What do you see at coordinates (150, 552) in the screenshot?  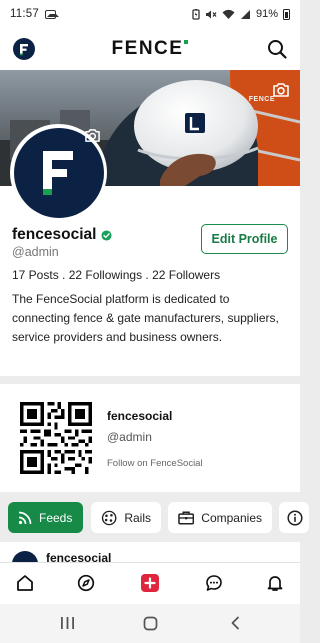 I see `feed-post-preview: fencesocial` at bounding box center [150, 552].